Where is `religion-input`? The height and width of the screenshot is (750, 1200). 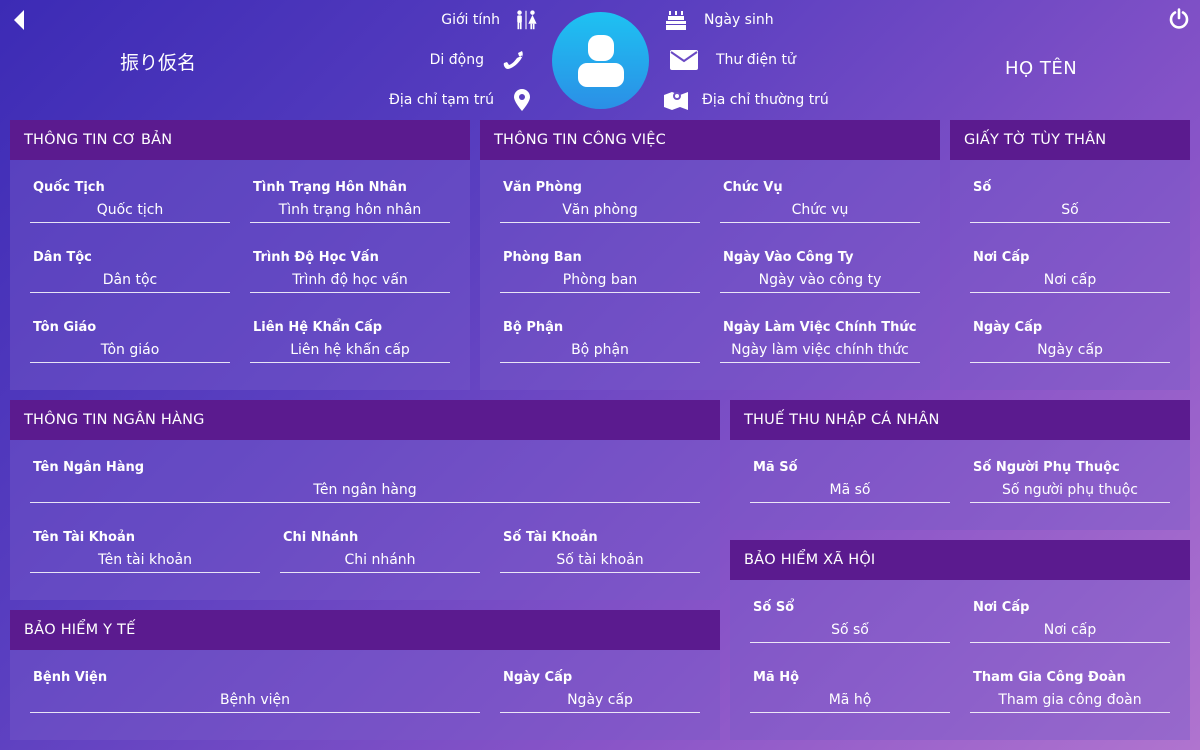
religion-input is located at coordinates (130, 352).